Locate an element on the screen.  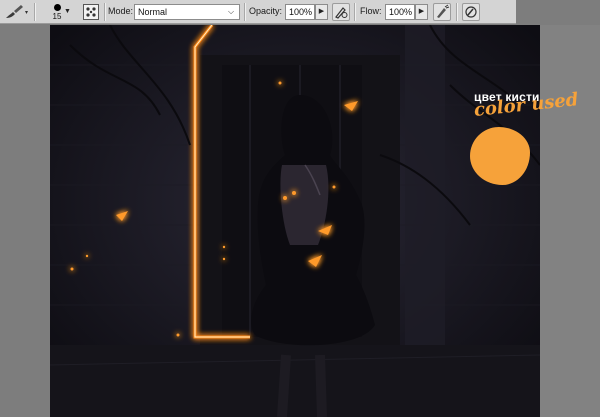
opacity-slider-toggle: ▶ is located at coordinates (321, 12).